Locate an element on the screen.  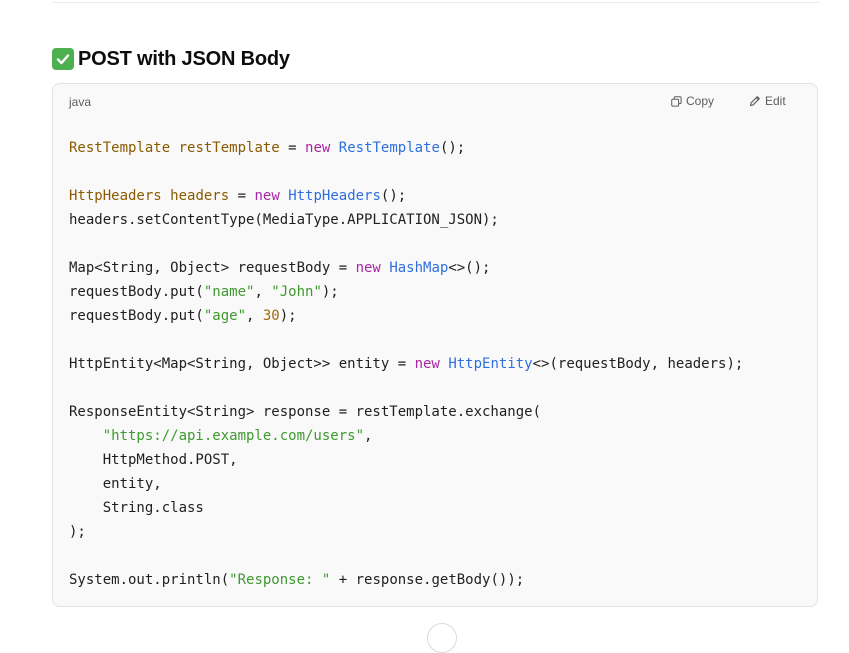
code-line: ); is located at coordinates (406, 532).